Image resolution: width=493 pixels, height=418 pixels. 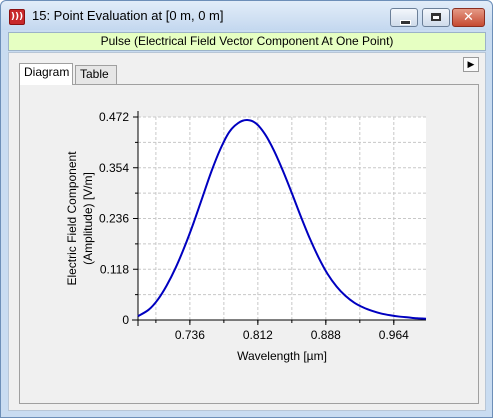 I want to click on x-axis-label: Wavelength [µm], so click(x=282, y=356).